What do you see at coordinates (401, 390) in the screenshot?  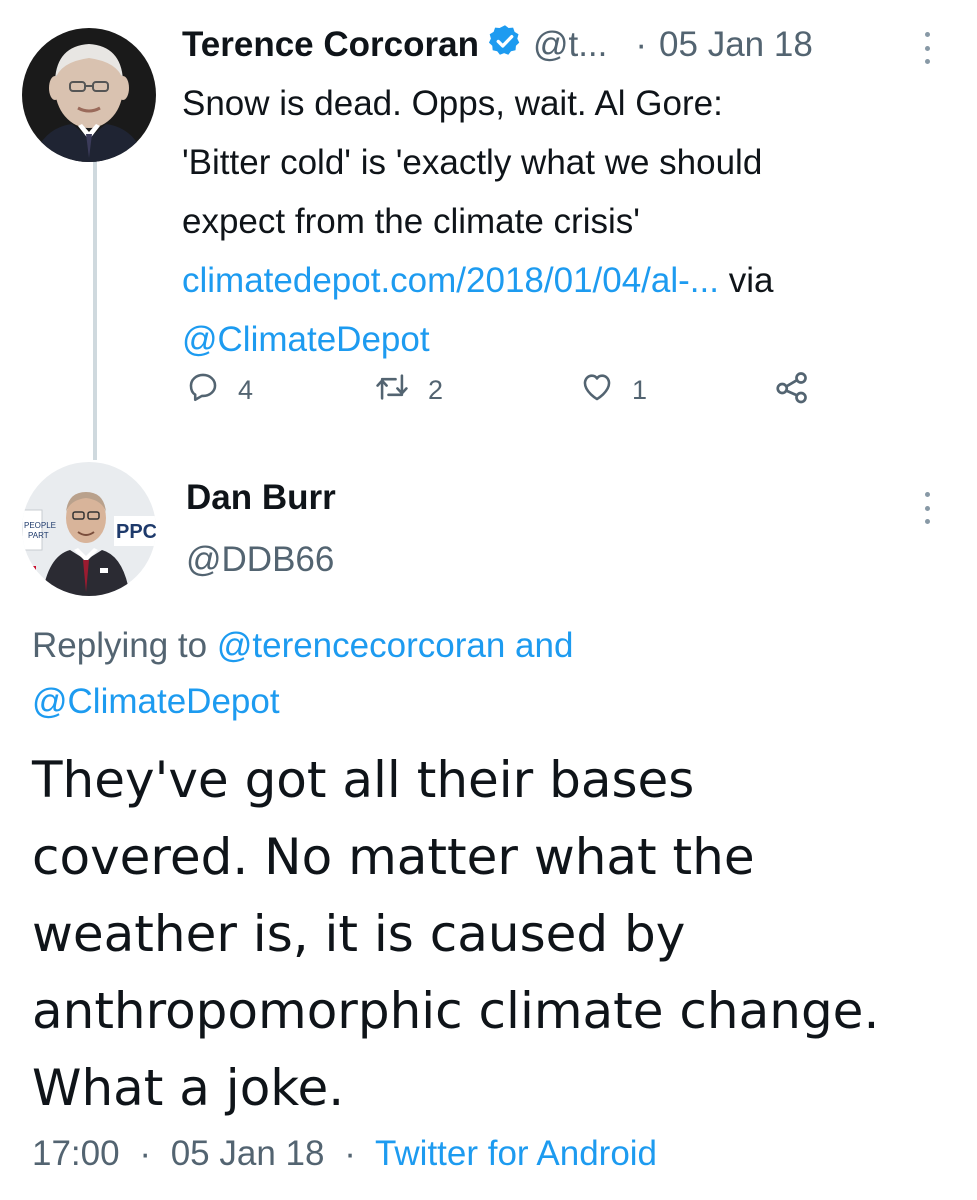 I see `retweet-icon` at bounding box center [401, 390].